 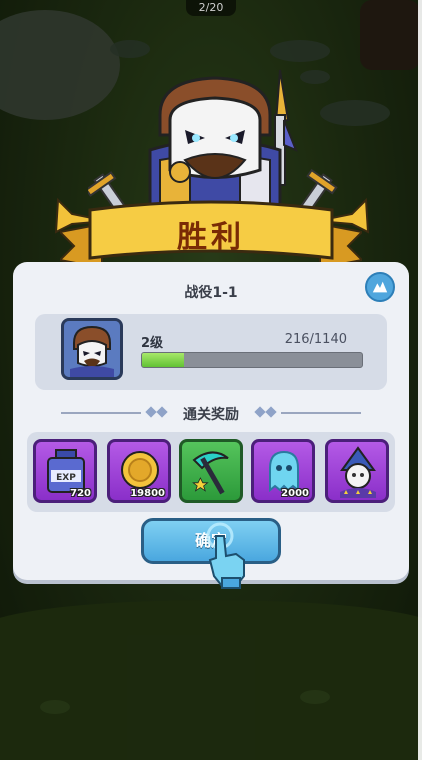 What do you see at coordinates (211, 237) in the screenshot?
I see `banner-title: 胜利` at bounding box center [211, 237].